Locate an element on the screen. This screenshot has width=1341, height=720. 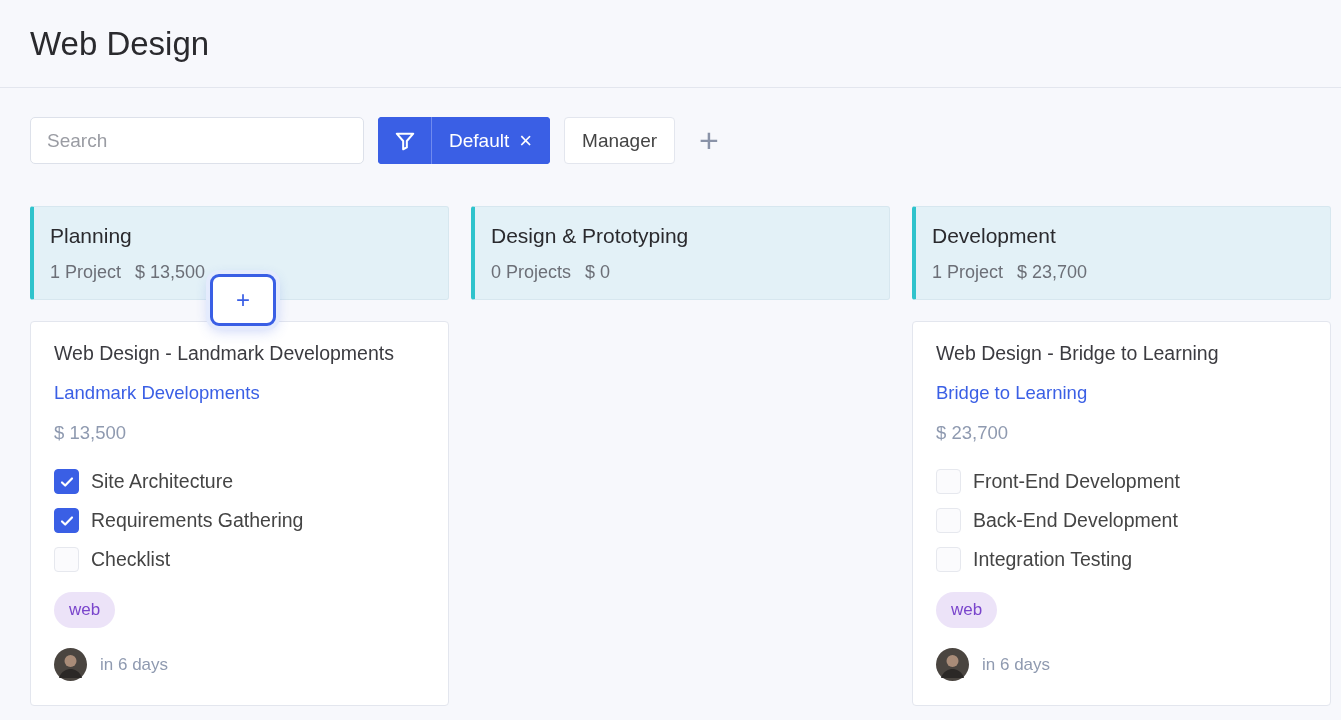
column-total: $ 13,500 is located at coordinates (170, 272).